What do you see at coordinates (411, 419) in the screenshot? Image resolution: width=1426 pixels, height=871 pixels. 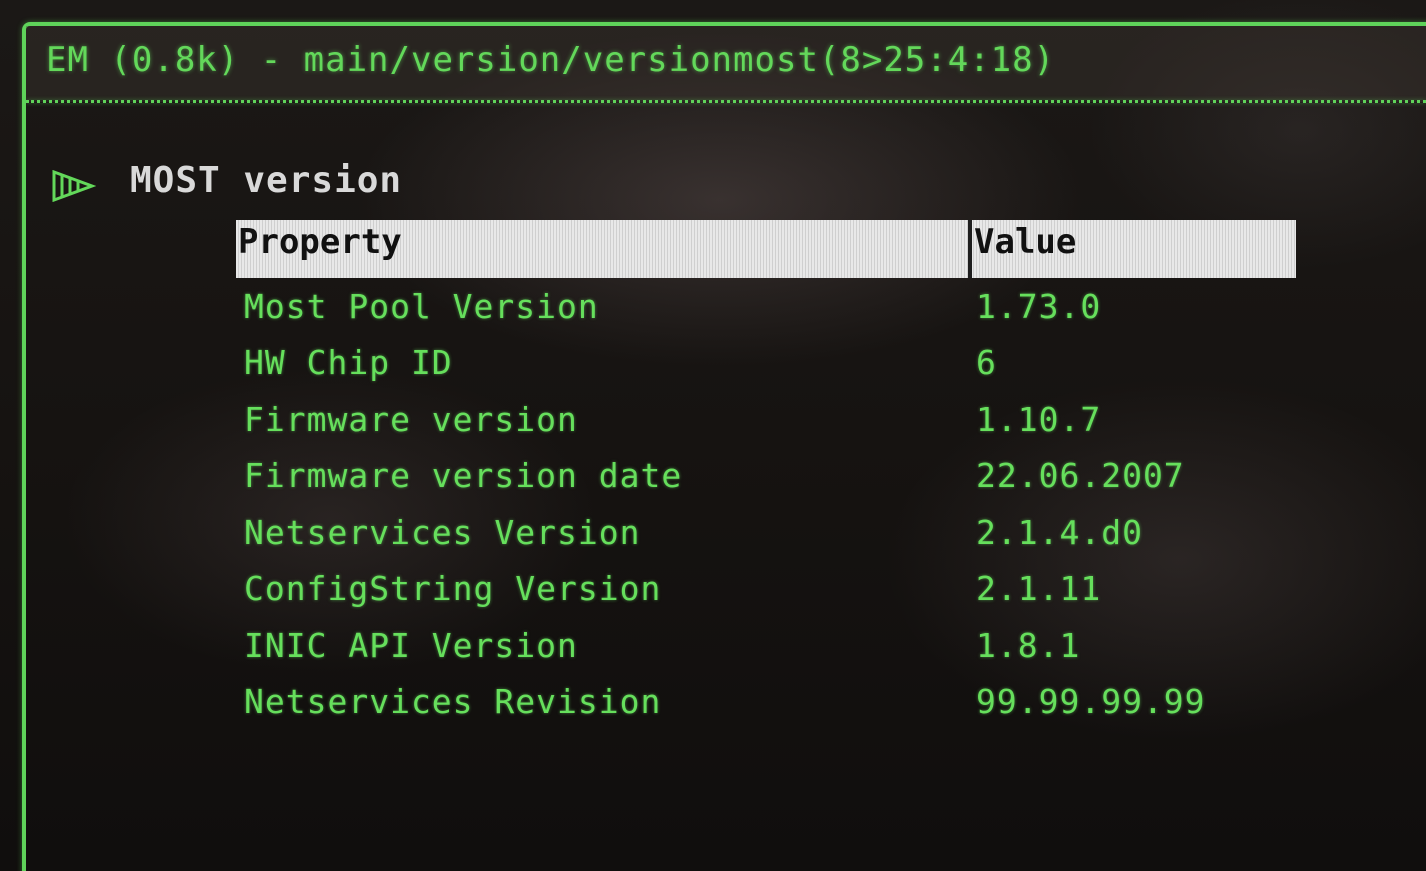 I see `row-property: Firmware version` at bounding box center [411, 419].